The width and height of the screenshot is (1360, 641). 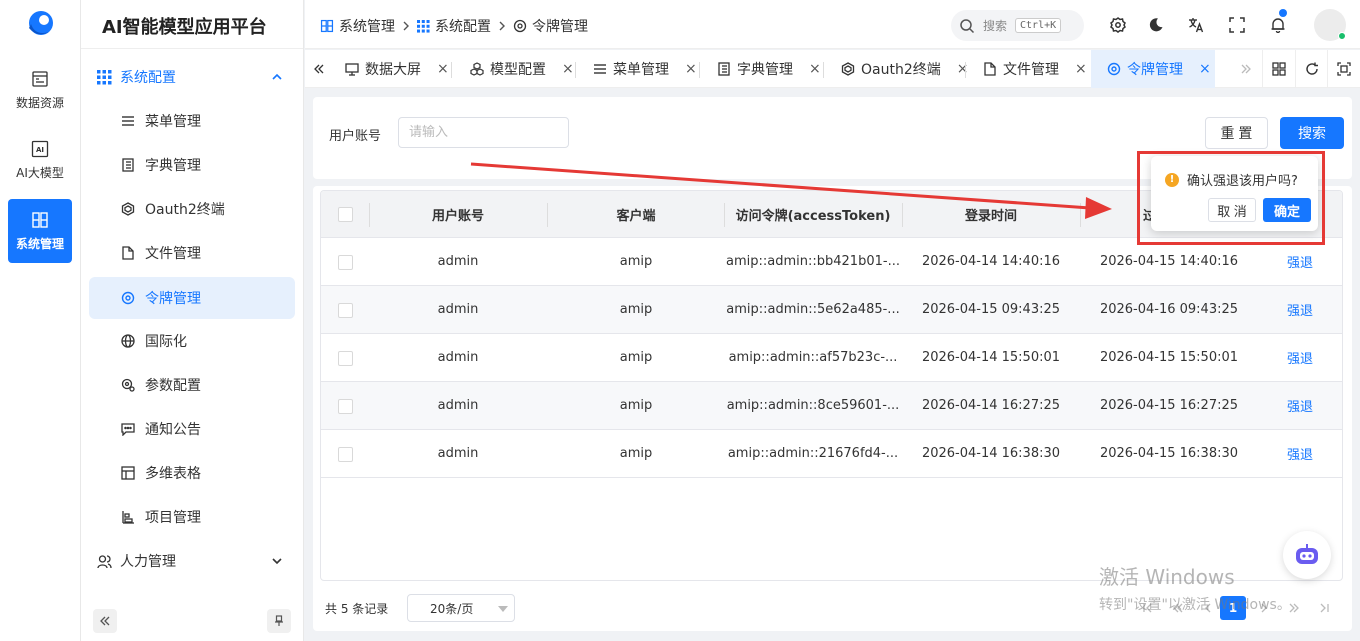 What do you see at coordinates (173, 430) in the screenshot?
I see `sidebar-item-label: 通知公告` at bounding box center [173, 430].